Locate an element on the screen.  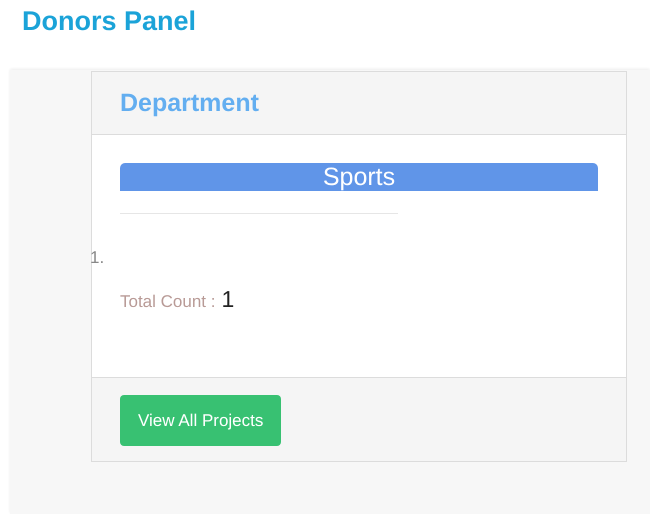
view-all-projects-button: View All Projects is located at coordinates (201, 420).